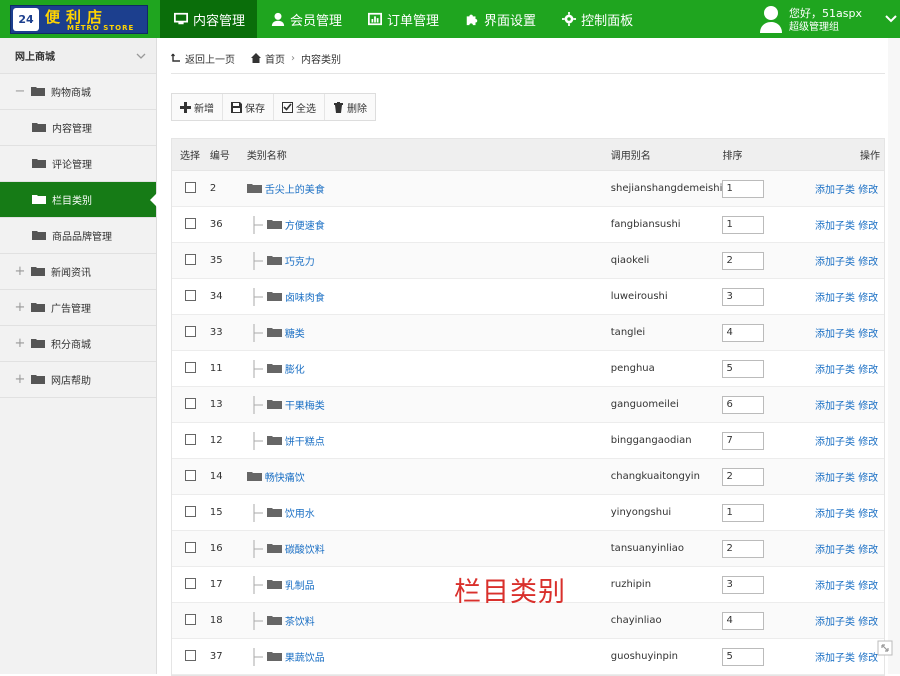 The width and height of the screenshot is (900, 676). What do you see at coordinates (295, 332) in the screenshot?
I see `row-name-link: 糖类` at bounding box center [295, 332].